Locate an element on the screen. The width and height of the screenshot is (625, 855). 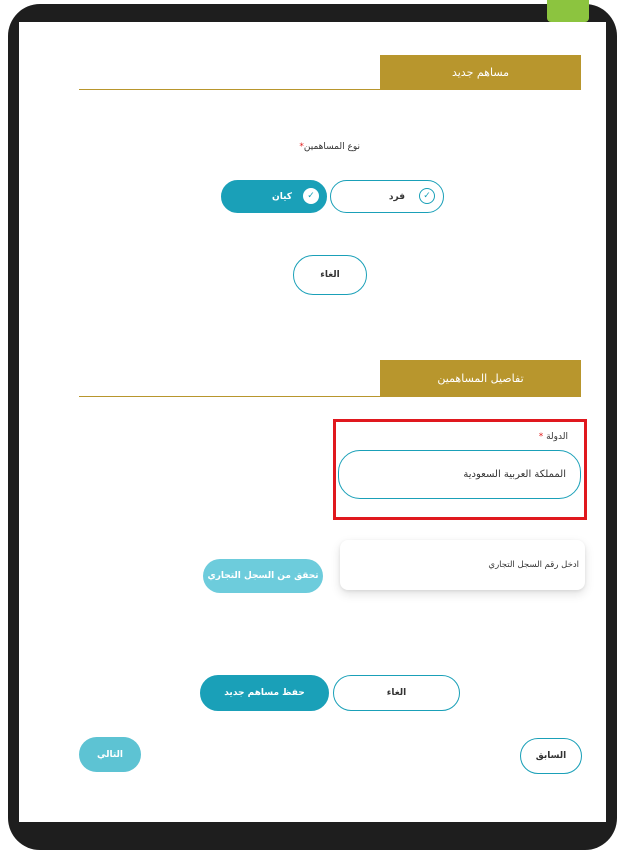
new-shareholder-header: مساهم جديد is located at coordinates (480, 72).